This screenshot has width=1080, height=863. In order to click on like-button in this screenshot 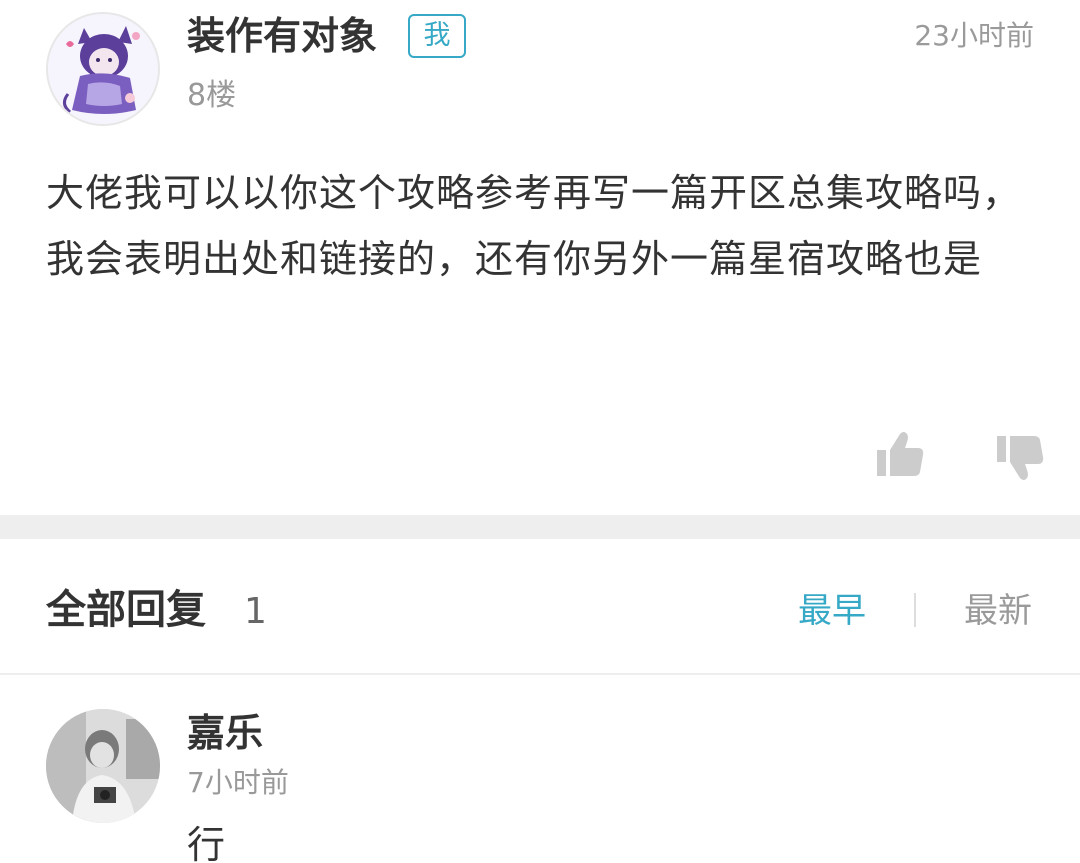, I will do `click(900, 454)`.